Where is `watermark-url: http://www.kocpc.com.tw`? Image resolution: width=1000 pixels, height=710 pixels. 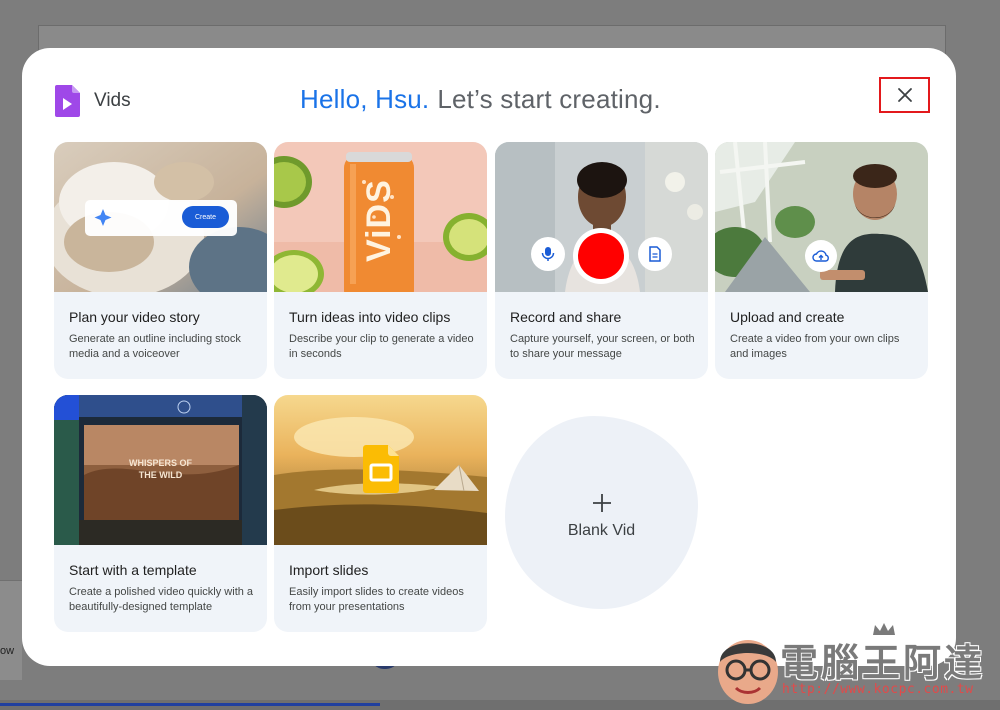 watermark-url: http://www.kocpc.com.tw is located at coordinates (878, 689).